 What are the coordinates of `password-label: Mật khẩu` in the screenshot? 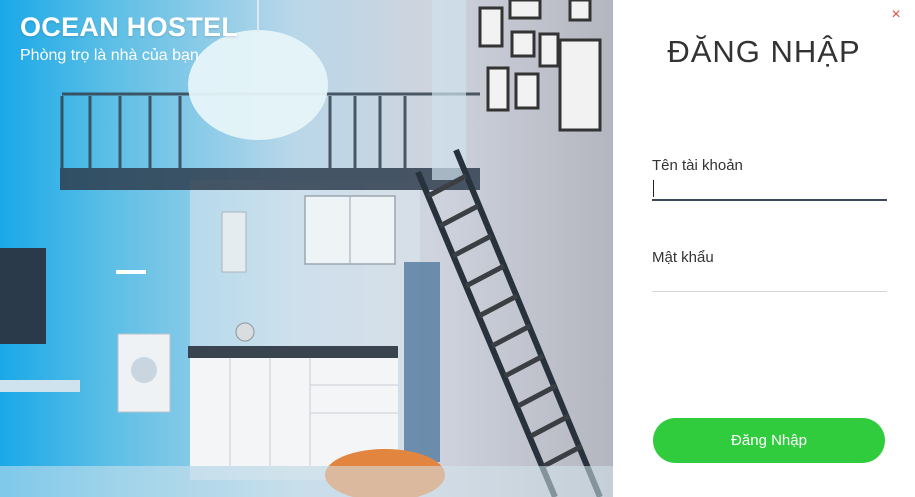 It's located at (683, 257).